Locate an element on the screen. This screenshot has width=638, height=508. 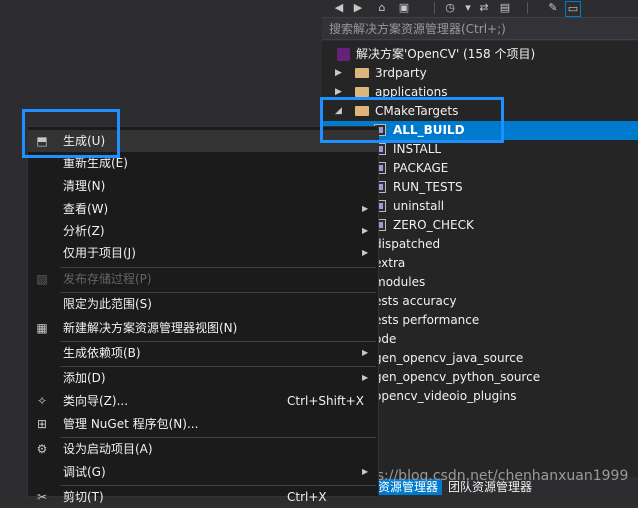
properties-wrench-icon: ✎ is located at coordinates (553, 8).